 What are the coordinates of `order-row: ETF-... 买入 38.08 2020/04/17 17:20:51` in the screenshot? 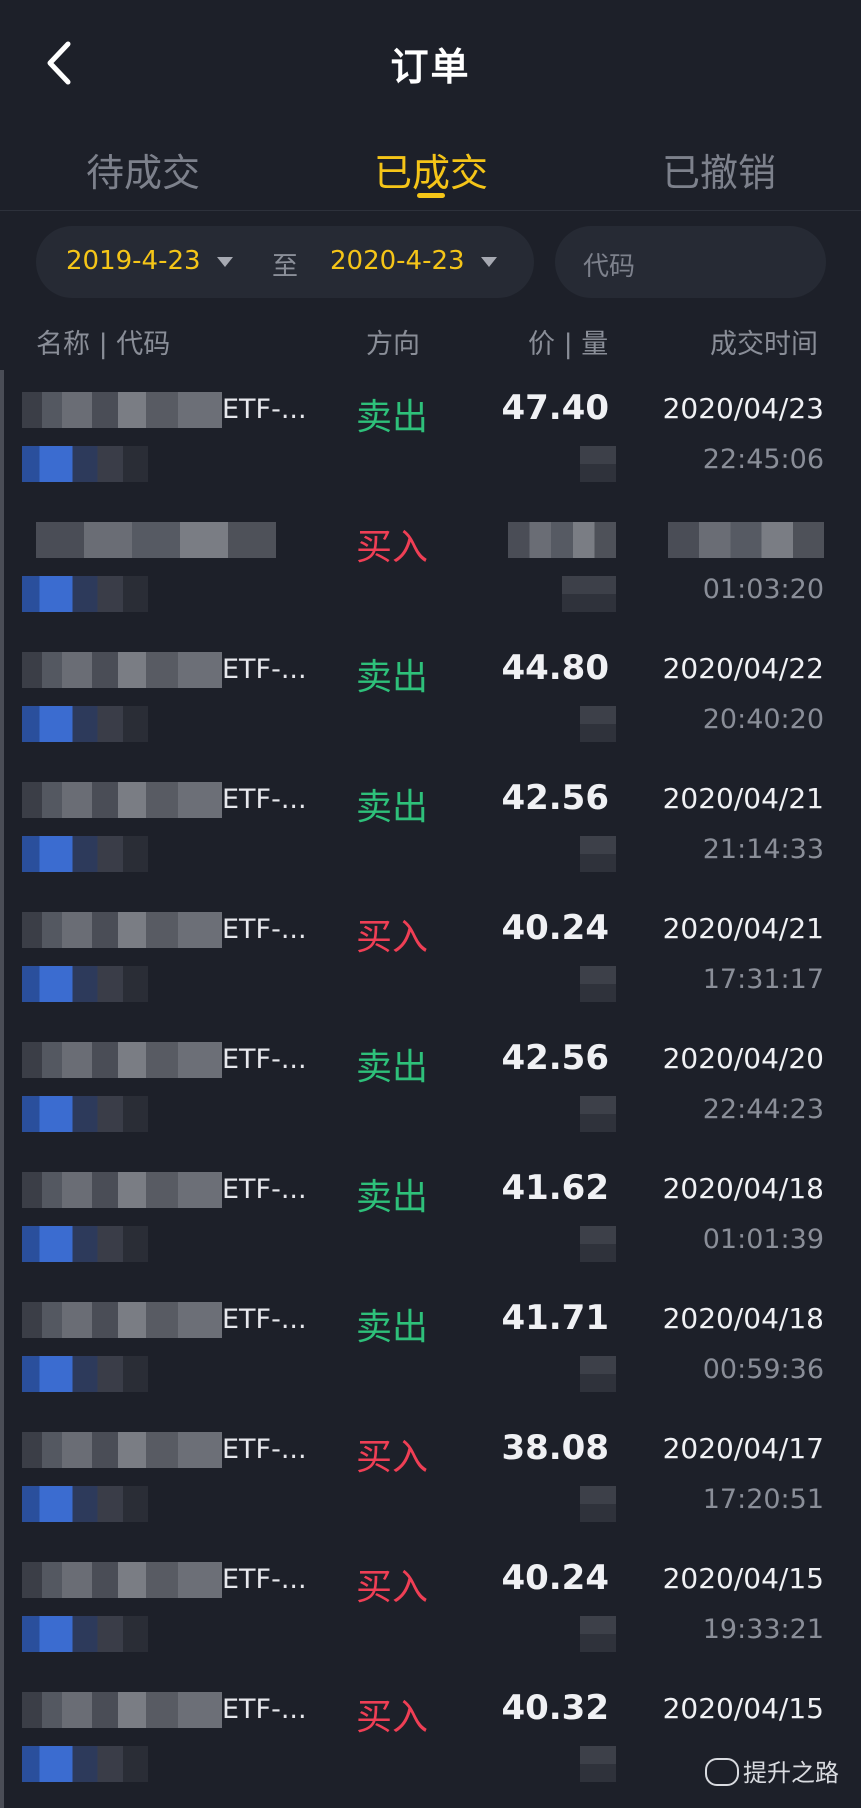 It's located at (430, 1475).